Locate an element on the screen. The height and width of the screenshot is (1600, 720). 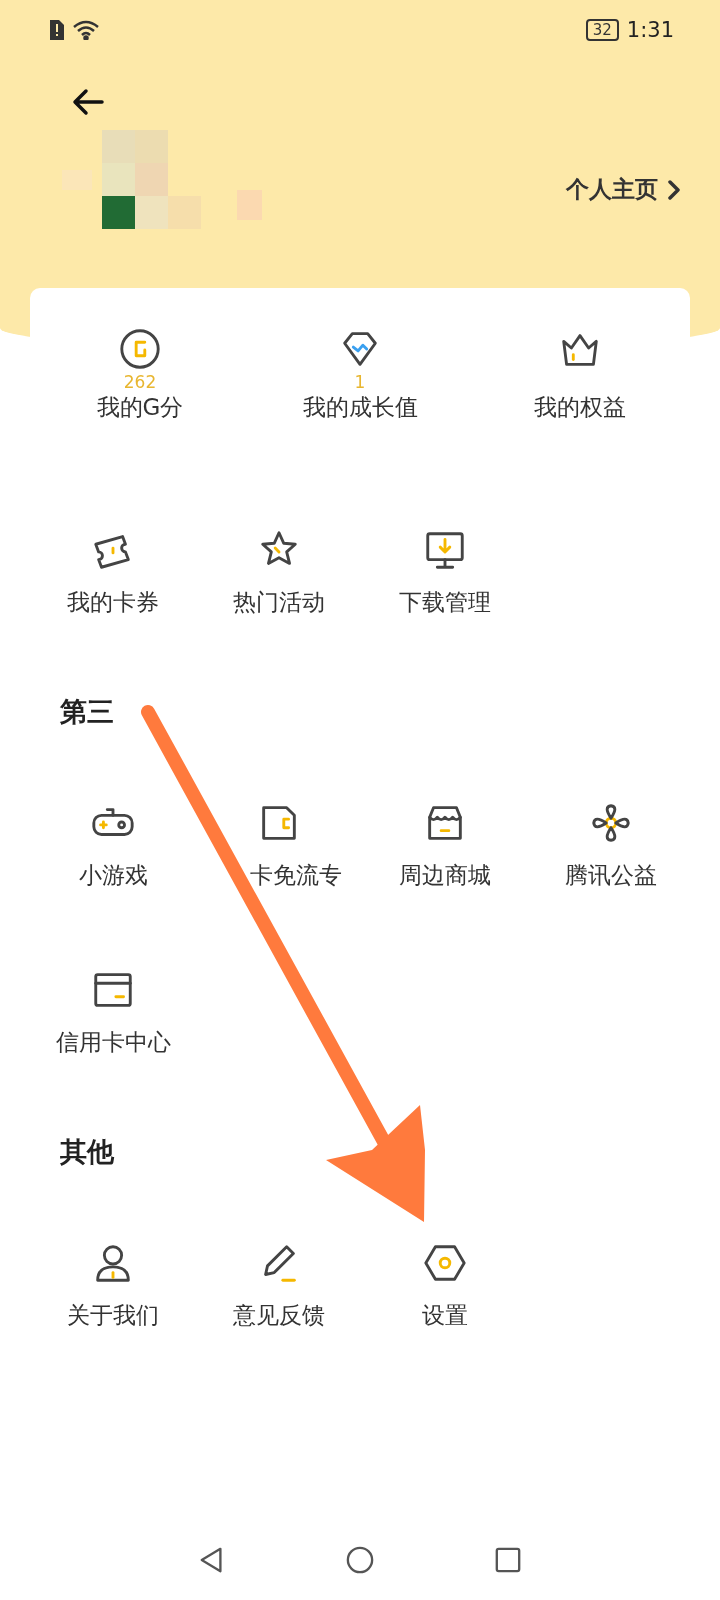
section-title: 其他 is located at coordinates (87, 1152).